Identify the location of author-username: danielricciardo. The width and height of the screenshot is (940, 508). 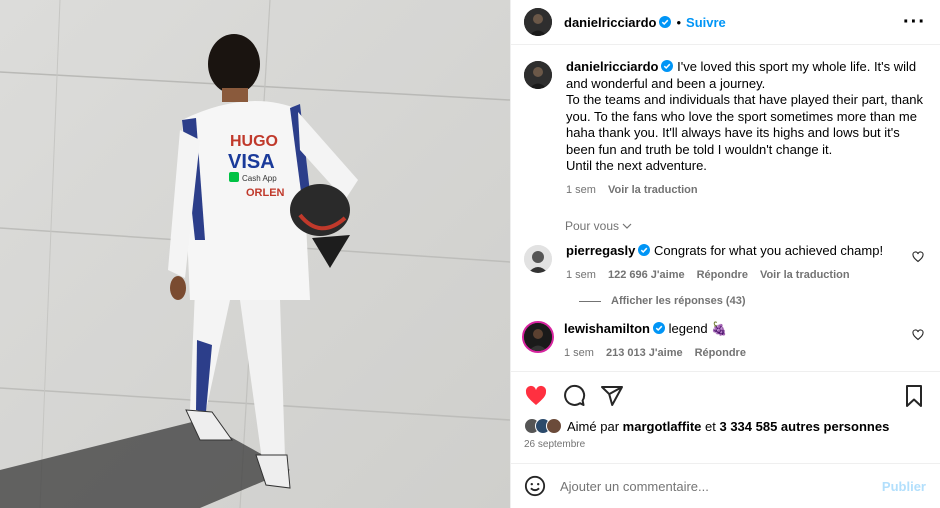
(610, 22).